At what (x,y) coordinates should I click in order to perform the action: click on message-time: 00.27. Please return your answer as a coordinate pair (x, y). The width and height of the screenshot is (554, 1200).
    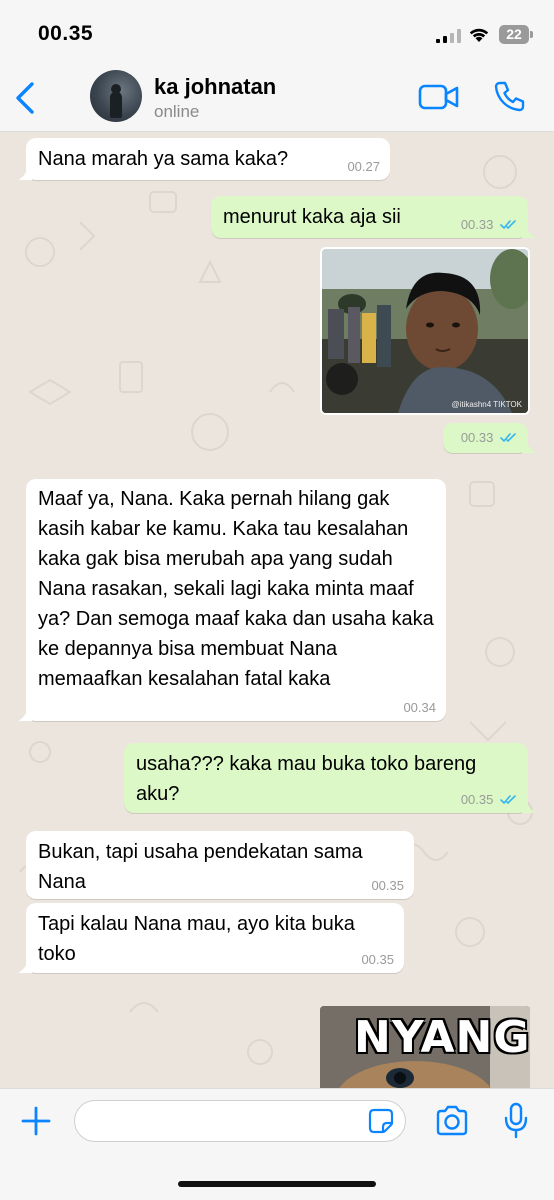
    Looking at the image, I should click on (363, 166).